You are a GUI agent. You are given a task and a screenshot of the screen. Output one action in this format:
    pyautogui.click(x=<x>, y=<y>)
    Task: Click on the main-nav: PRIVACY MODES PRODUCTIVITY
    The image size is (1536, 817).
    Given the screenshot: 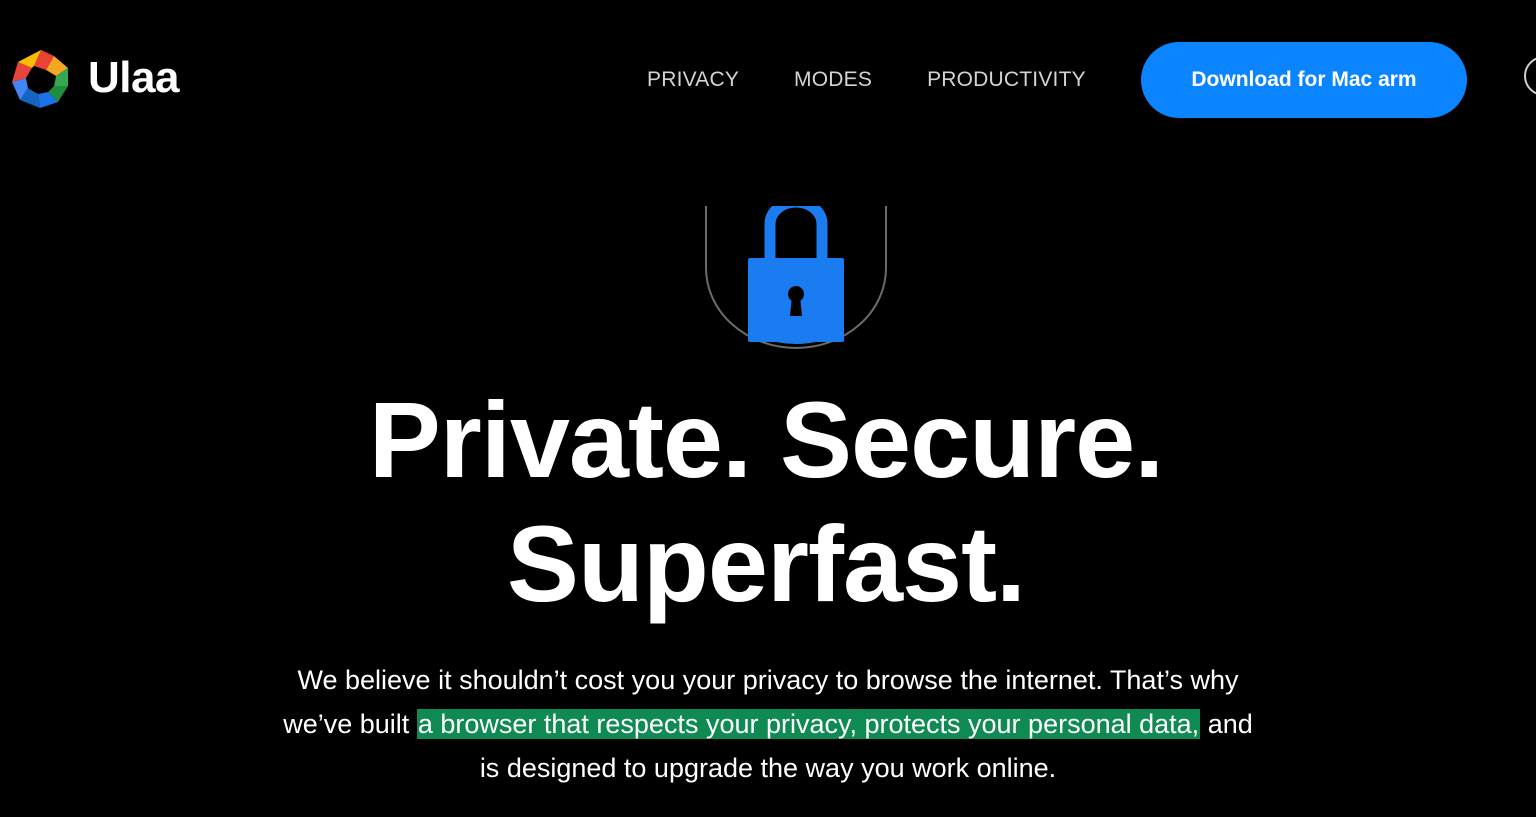 What is the action you would take?
    pyautogui.click(x=866, y=80)
    